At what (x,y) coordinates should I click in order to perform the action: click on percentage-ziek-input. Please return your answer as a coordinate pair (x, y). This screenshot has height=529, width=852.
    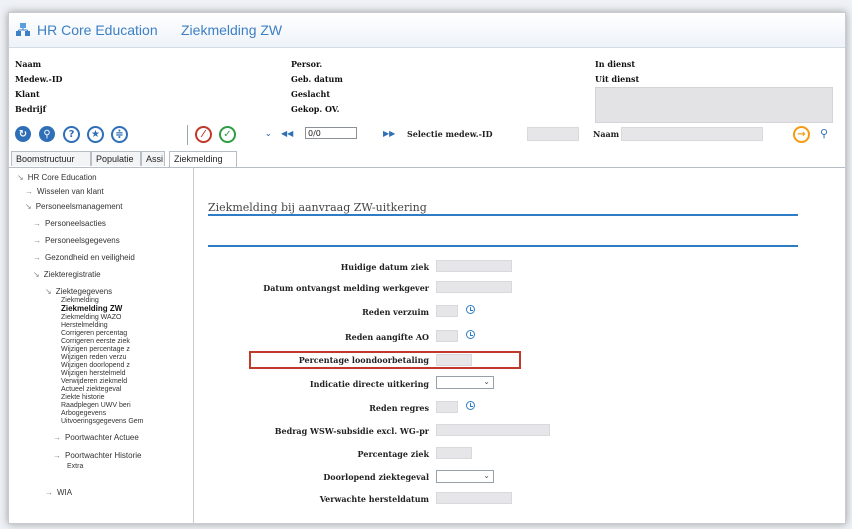
    Looking at the image, I should click on (454, 453).